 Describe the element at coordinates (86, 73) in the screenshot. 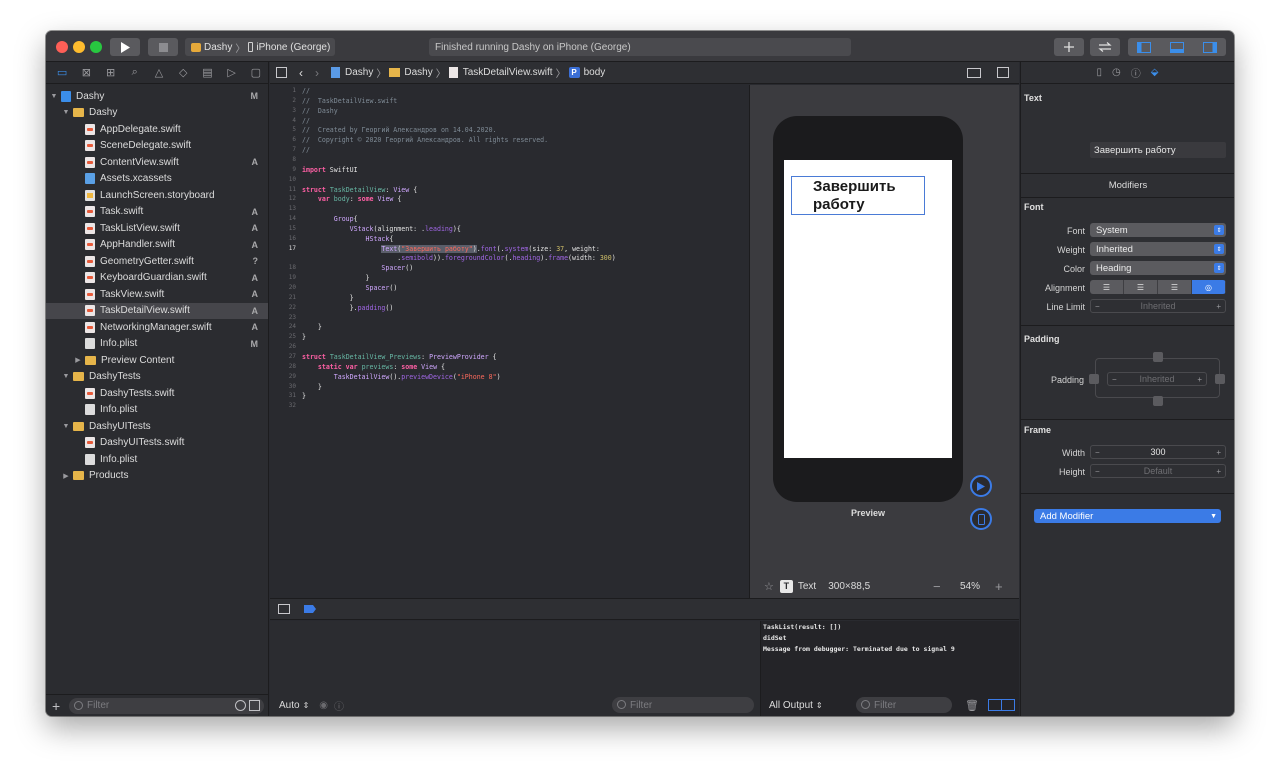

I see `source-control-icon: ⊠` at that location.